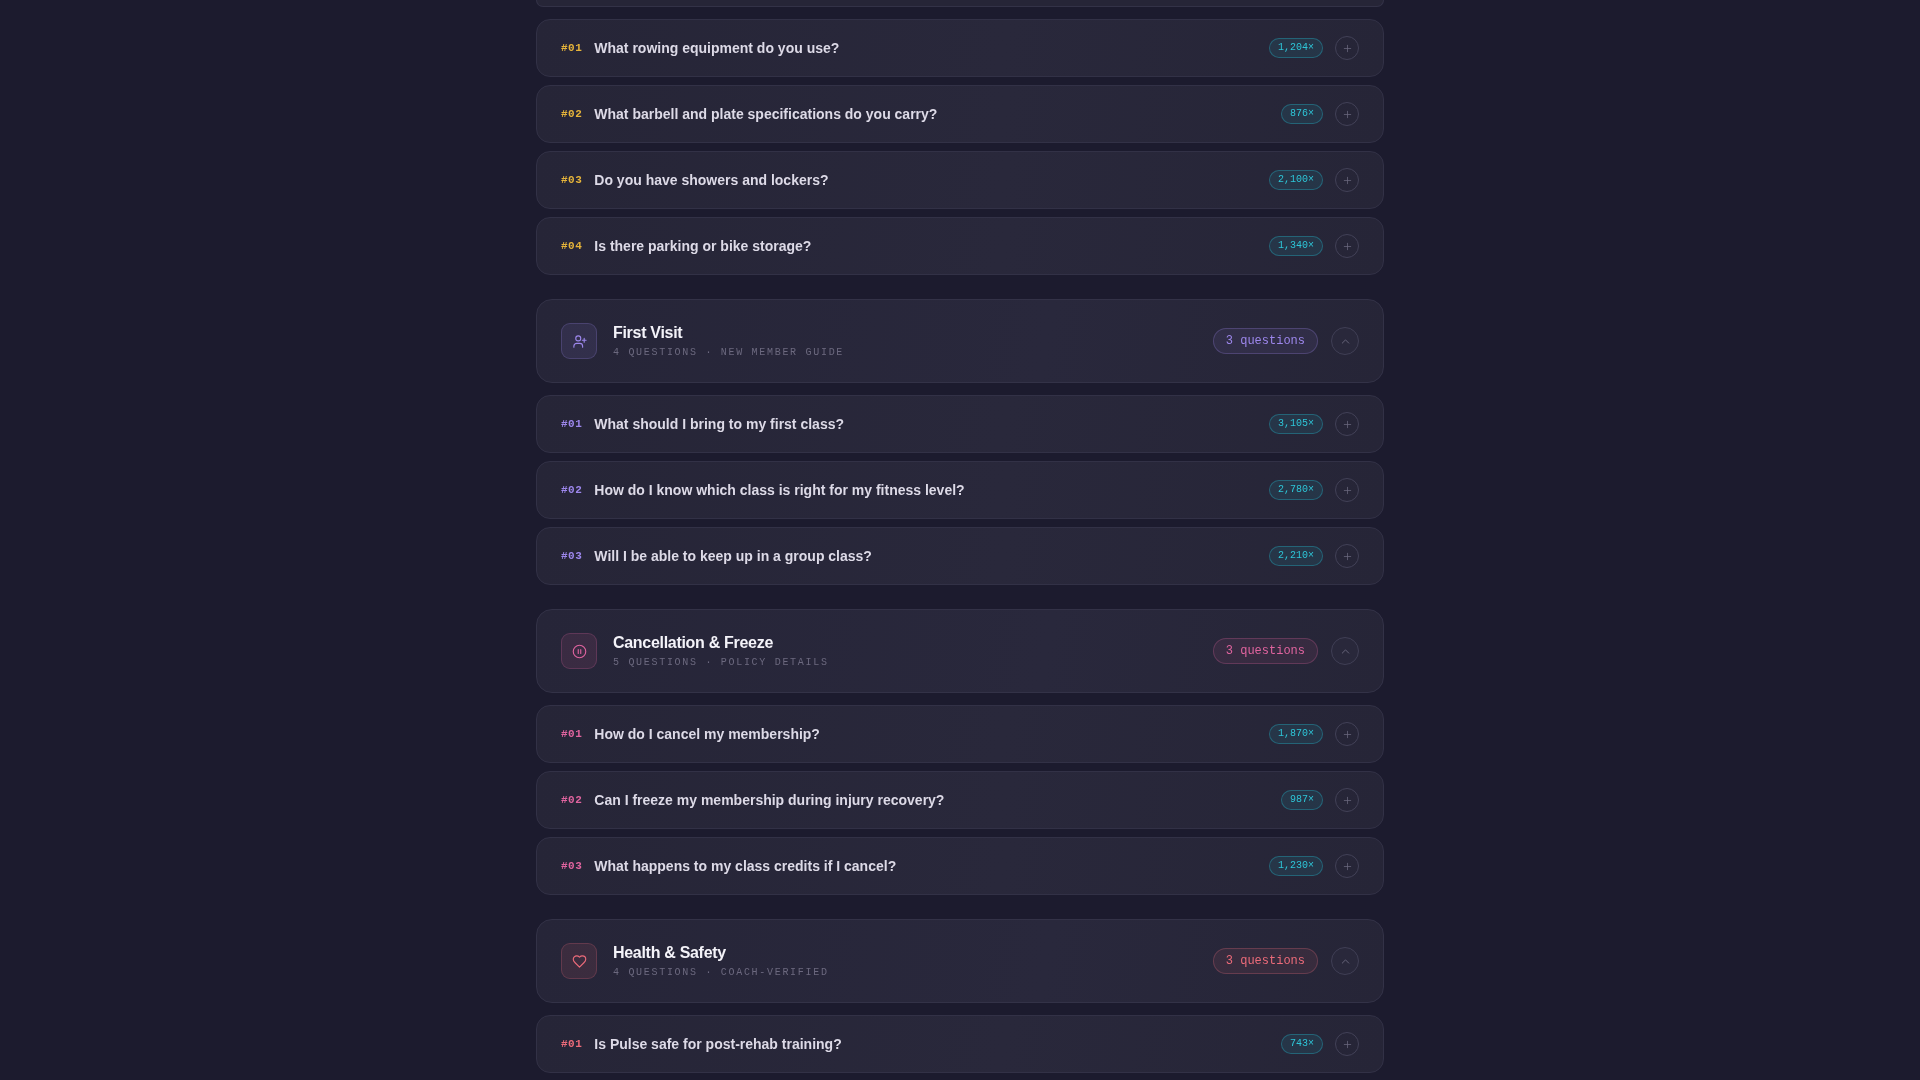 The image size is (1920, 1080). What do you see at coordinates (718, 1044) in the screenshot?
I see `question-text: Is Pulse safe for post-rehab training?` at bounding box center [718, 1044].